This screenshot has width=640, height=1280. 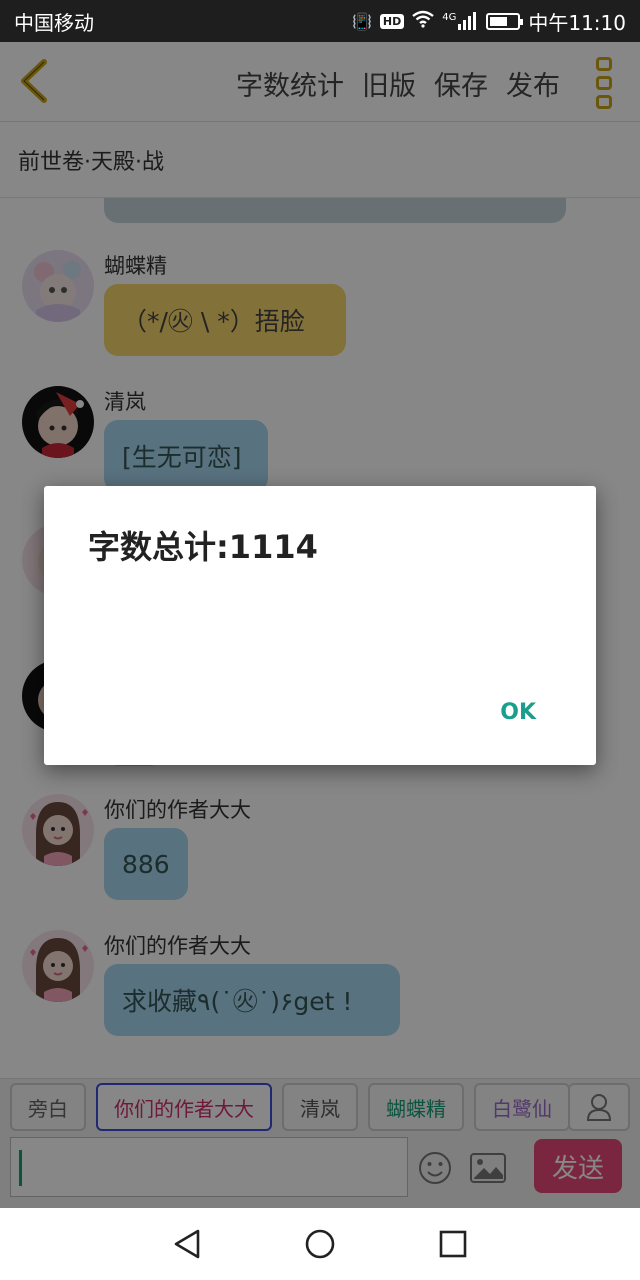 I want to click on clock: 中午11:10, so click(x=577, y=22).